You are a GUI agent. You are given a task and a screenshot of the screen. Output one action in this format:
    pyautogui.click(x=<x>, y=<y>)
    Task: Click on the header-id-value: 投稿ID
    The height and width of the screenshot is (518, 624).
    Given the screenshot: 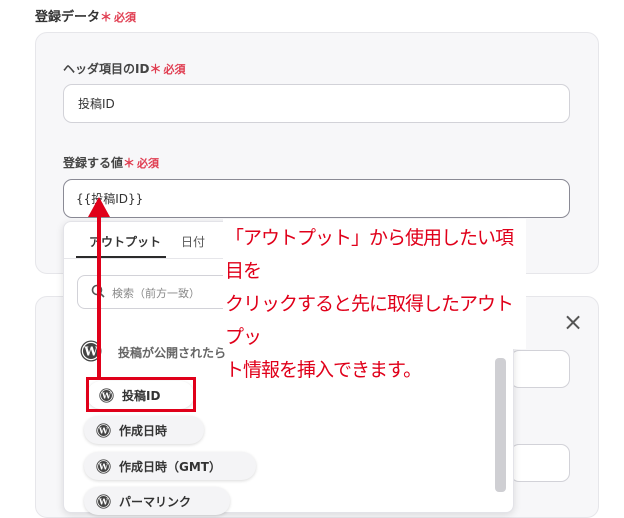 What is the action you would take?
    pyautogui.click(x=96, y=104)
    